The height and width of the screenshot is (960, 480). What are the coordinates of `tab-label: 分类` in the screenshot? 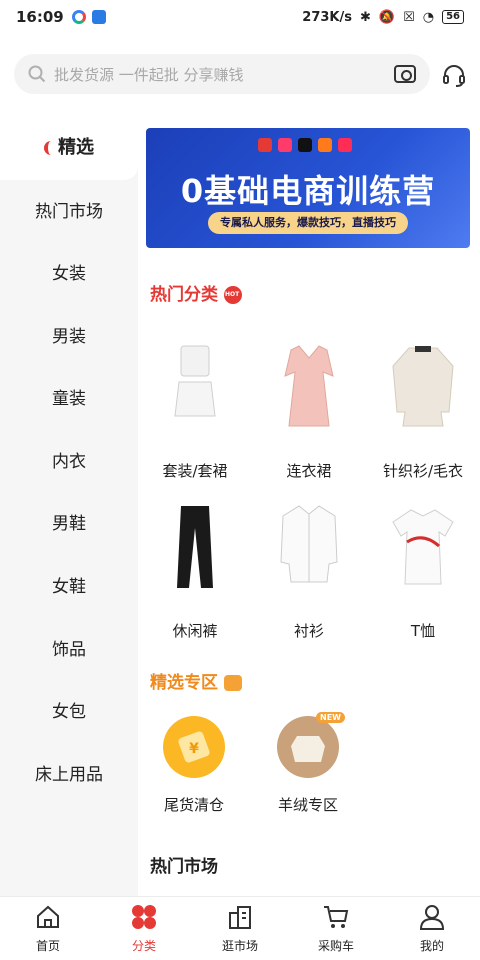 It's located at (143, 946).